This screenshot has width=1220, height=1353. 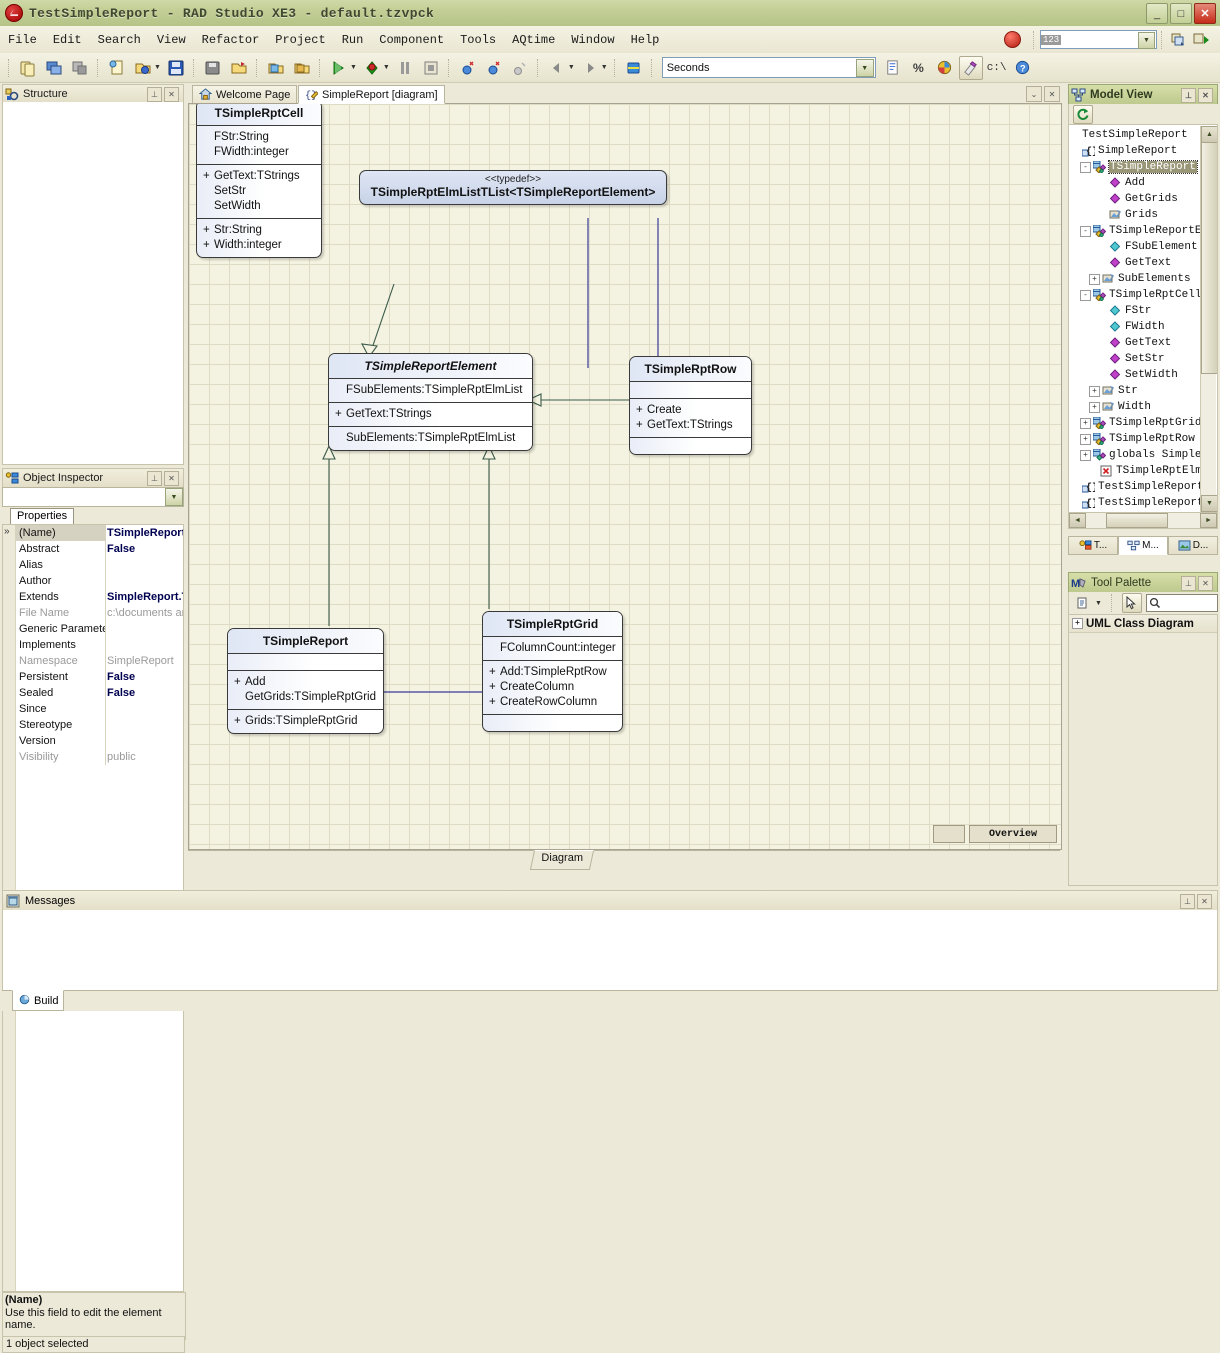 I want to click on property-row: Implements, so click(x=93, y=645).